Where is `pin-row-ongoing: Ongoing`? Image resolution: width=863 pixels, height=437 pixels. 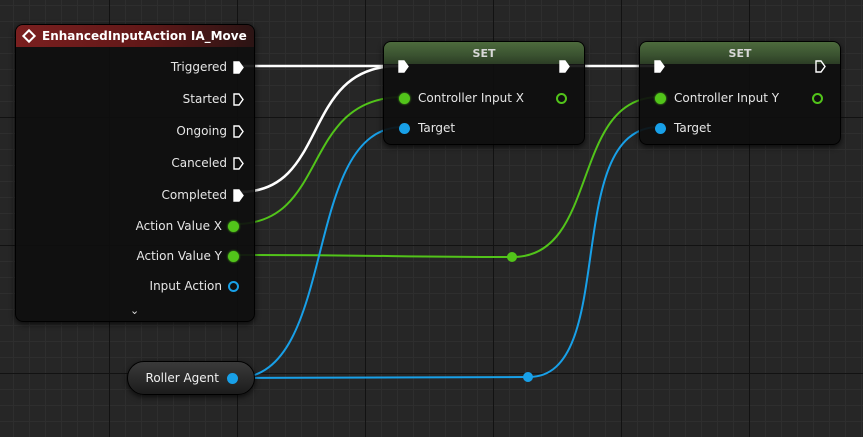 pin-row-ongoing: Ongoing is located at coordinates (210, 131).